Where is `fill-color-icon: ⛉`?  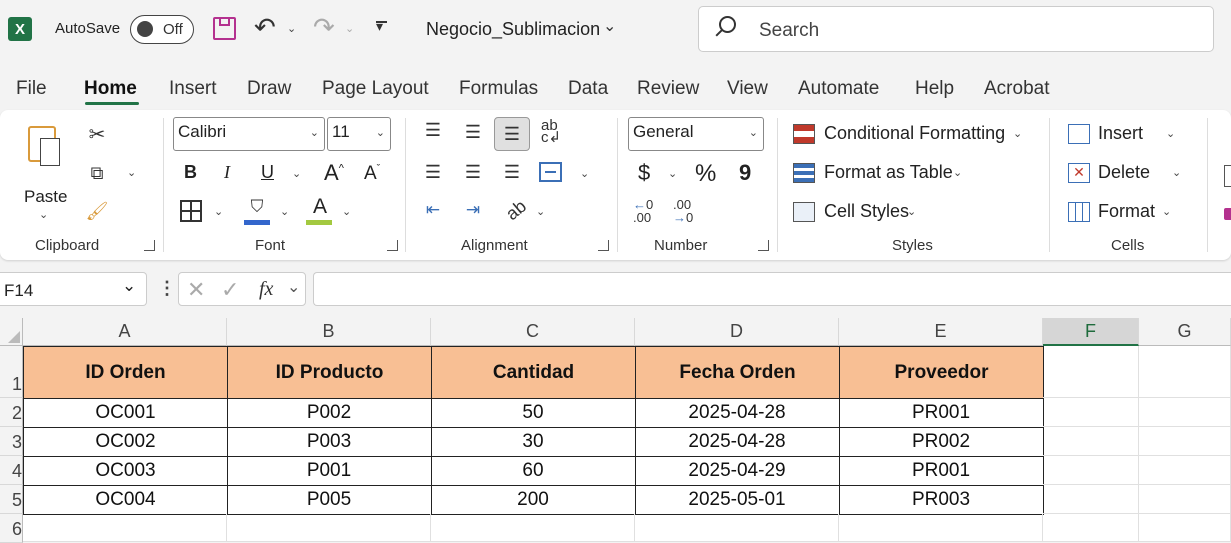
fill-color-icon: ⛉ is located at coordinates (257, 207).